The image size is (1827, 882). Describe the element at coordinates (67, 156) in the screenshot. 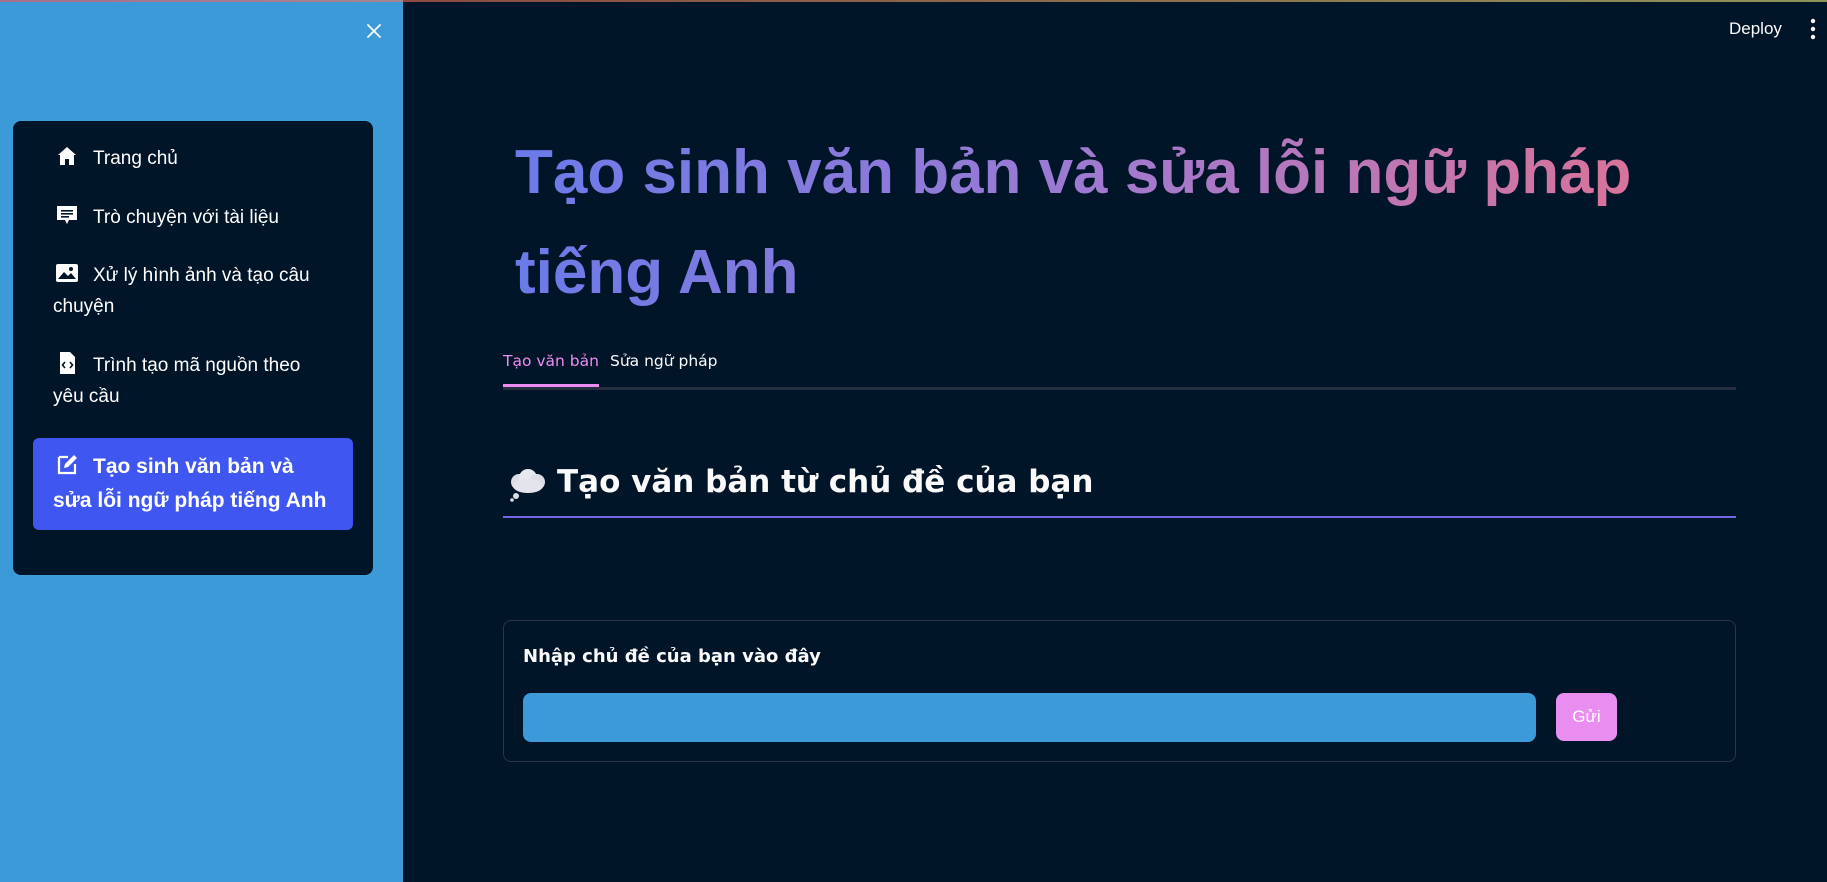

I see `home-icon` at that location.